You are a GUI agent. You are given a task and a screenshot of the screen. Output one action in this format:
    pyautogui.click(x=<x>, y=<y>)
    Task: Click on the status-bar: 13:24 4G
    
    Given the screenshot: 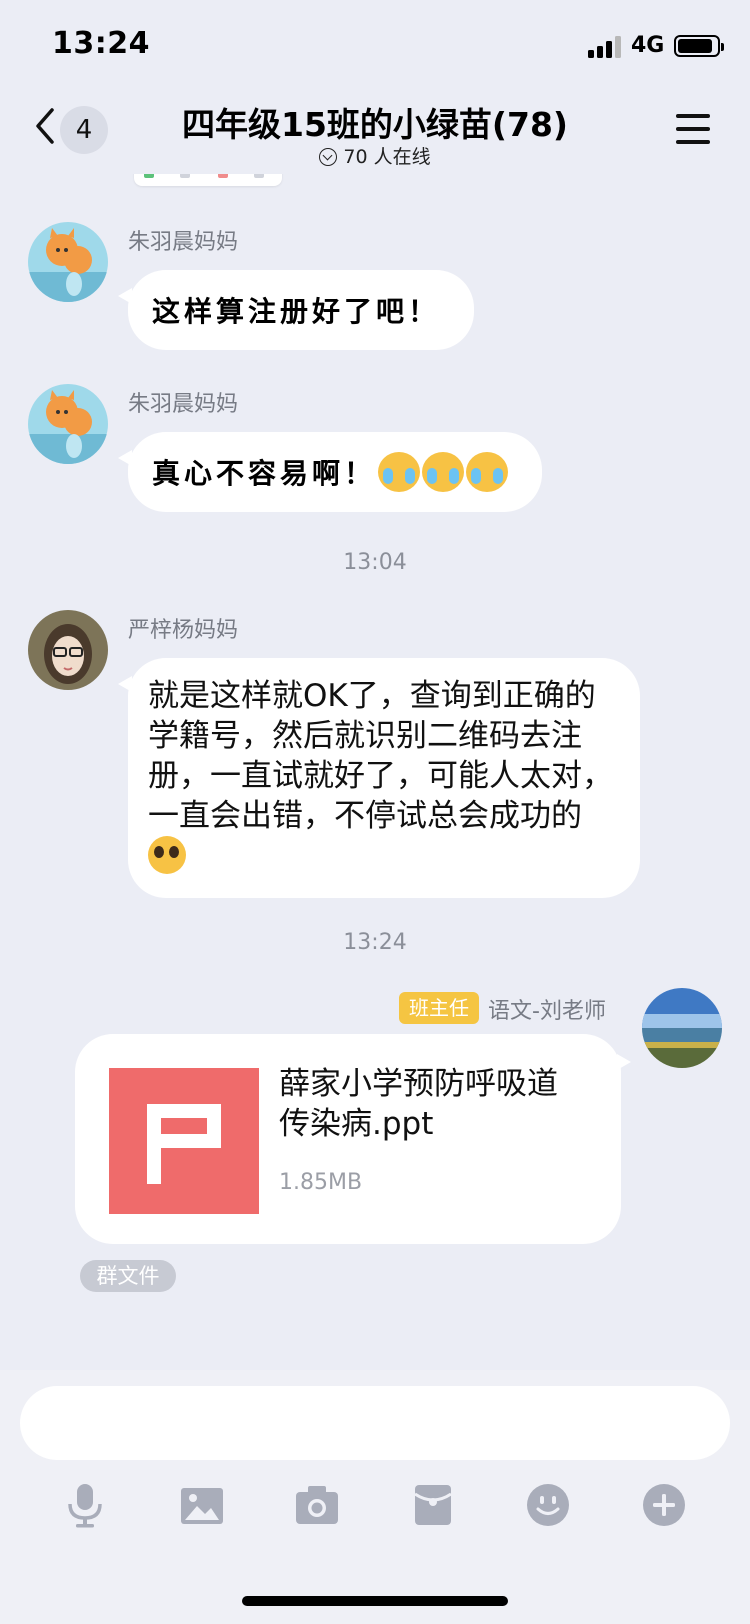 What is the action you would take?
    pyautogui.click(x=375, y=46)
    